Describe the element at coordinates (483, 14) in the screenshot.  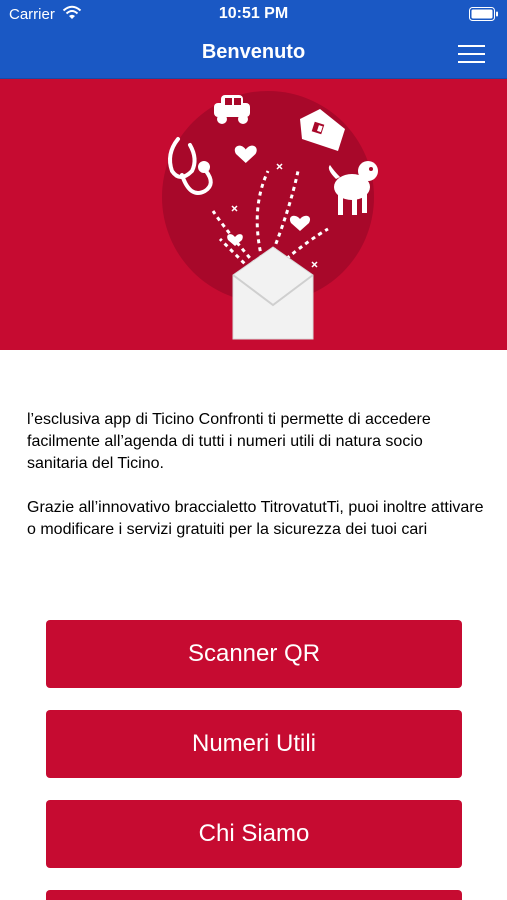
I see `battery-icon` at that location.